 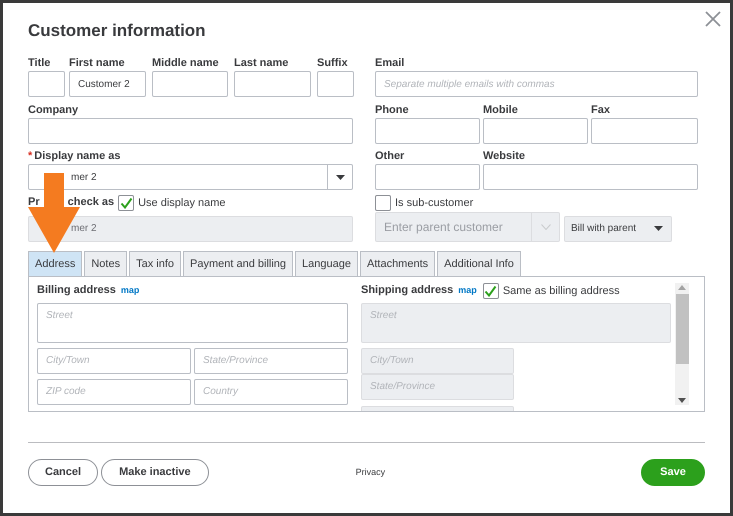 I want to click on field-label: check as, so click(x=91, y=202).